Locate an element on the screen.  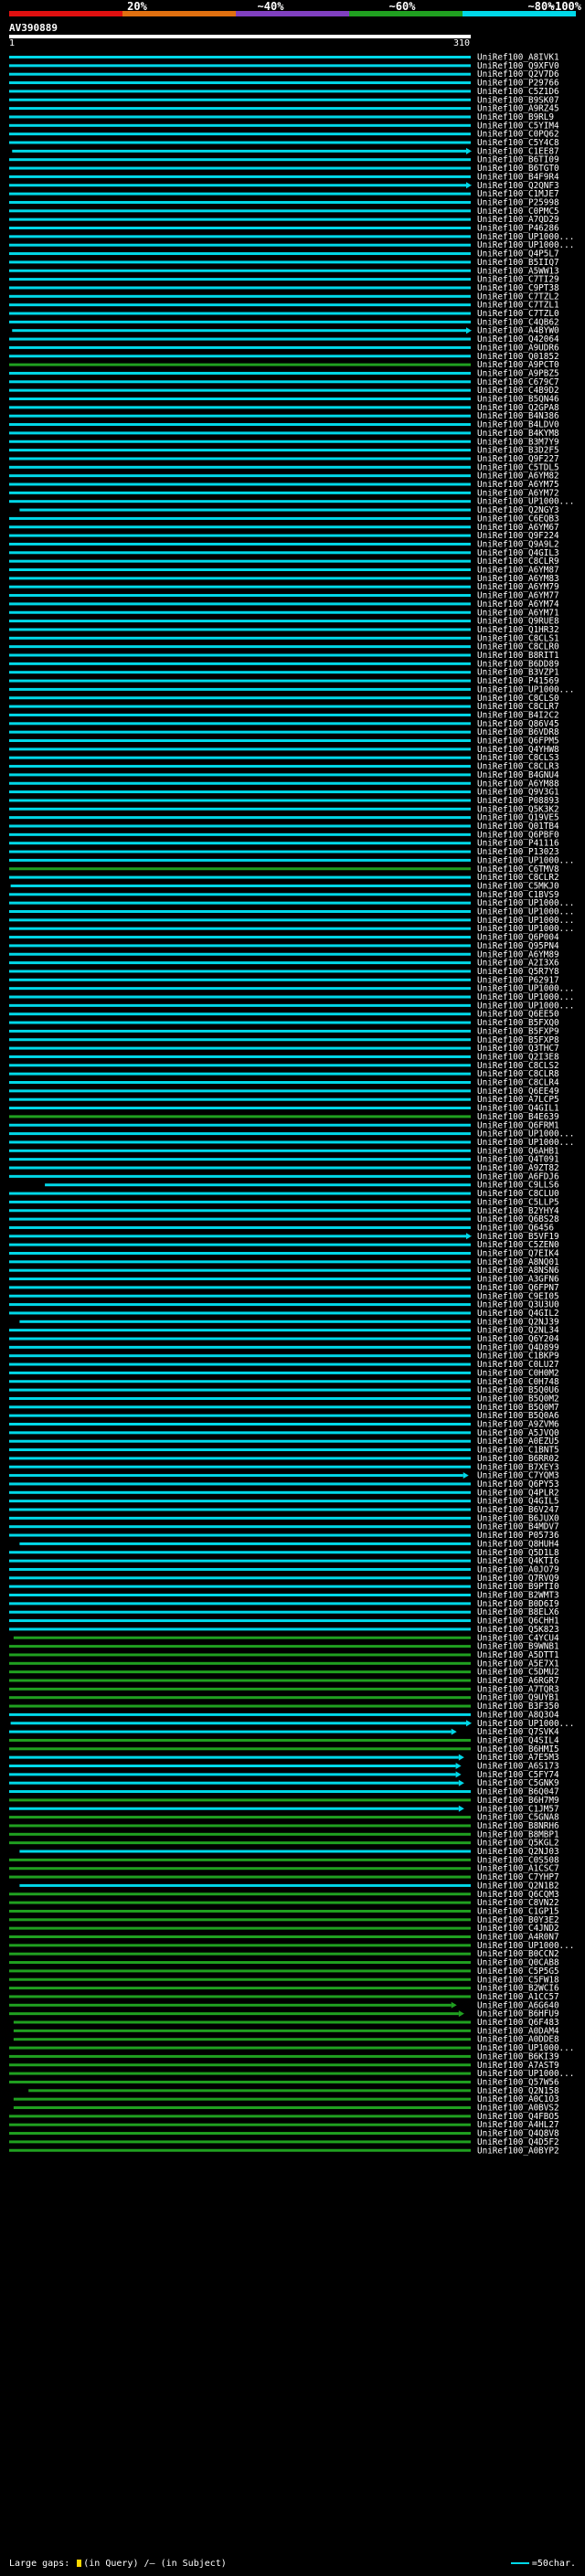
hit-row: UniRef100_A0BYP2 is located at coordinates (284, 2151).